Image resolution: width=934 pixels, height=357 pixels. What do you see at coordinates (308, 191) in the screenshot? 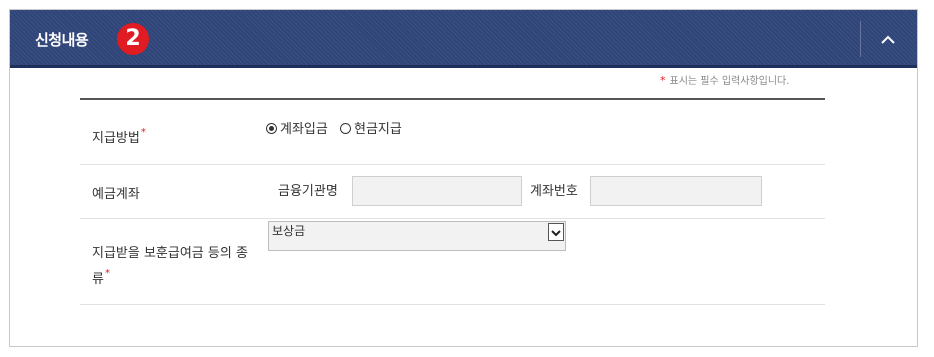
I see `bank-name-label: 금융기관명` at bounding box center [308, 191].